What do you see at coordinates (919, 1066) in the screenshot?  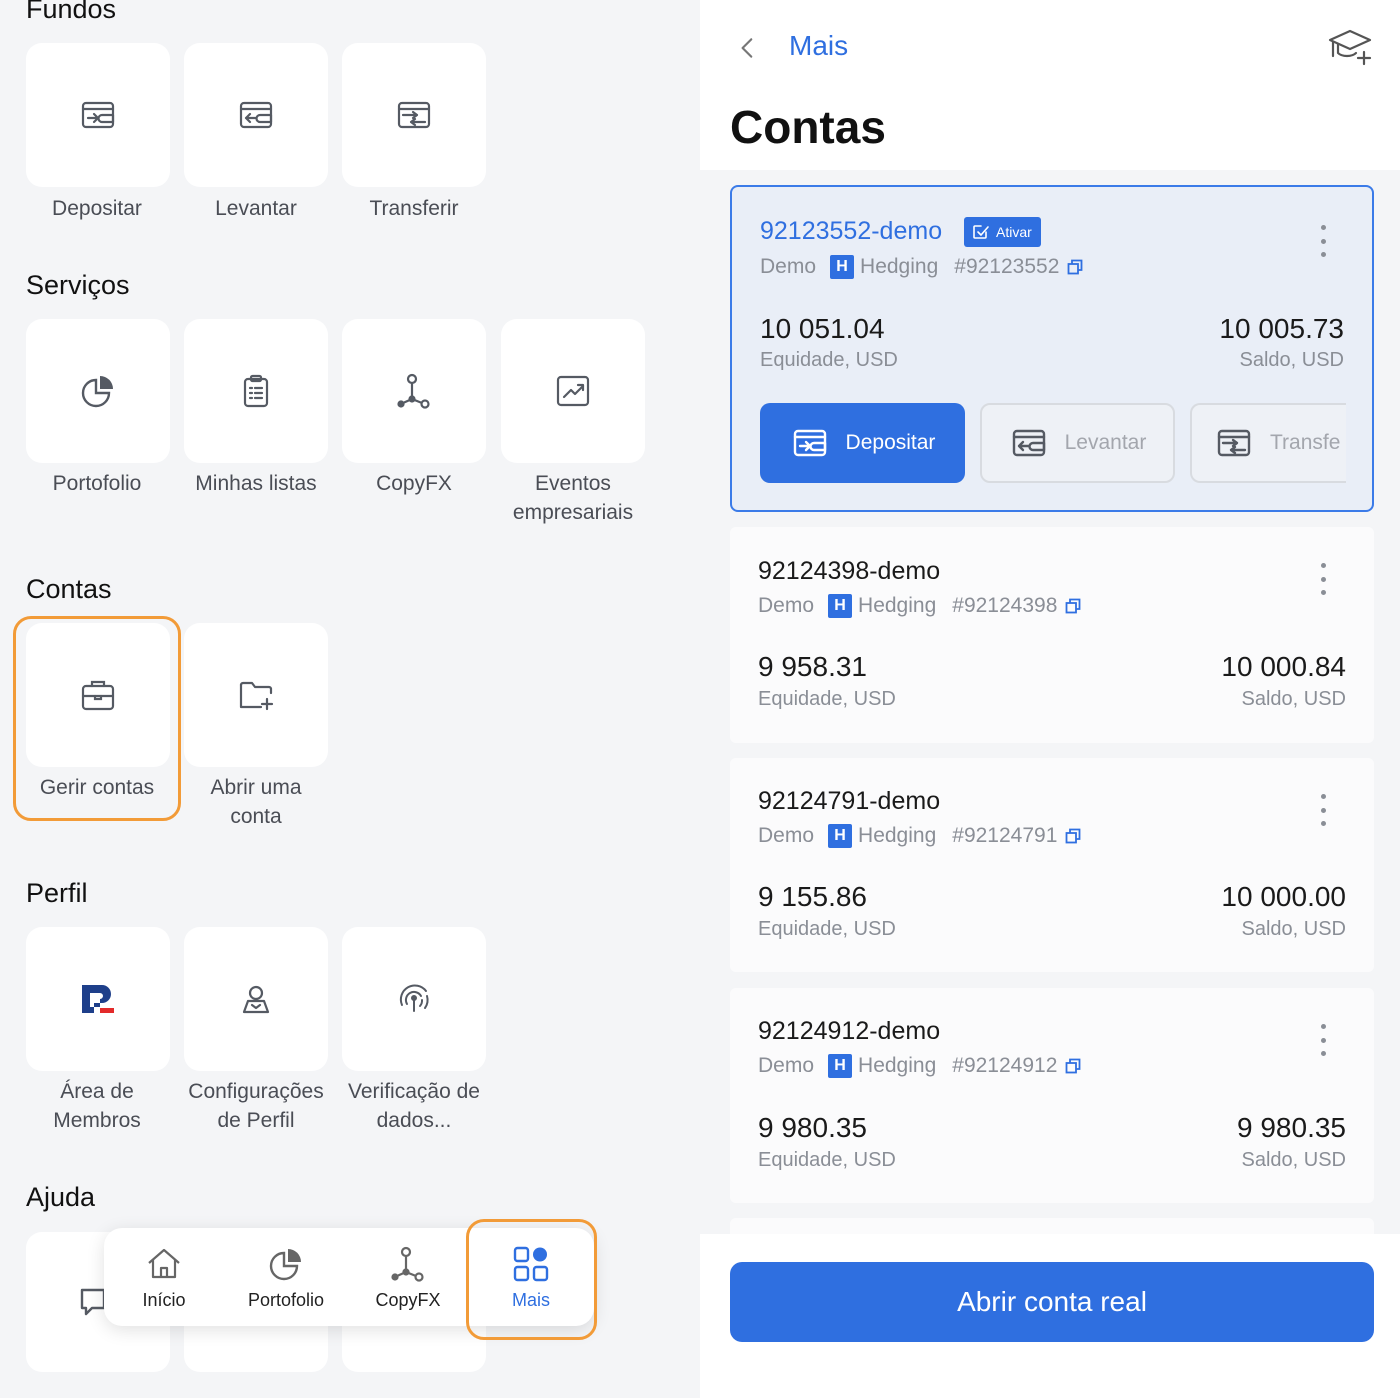 I see `account-meta: Demo H Hedging #92124912` at bounding box center [919, 1066].